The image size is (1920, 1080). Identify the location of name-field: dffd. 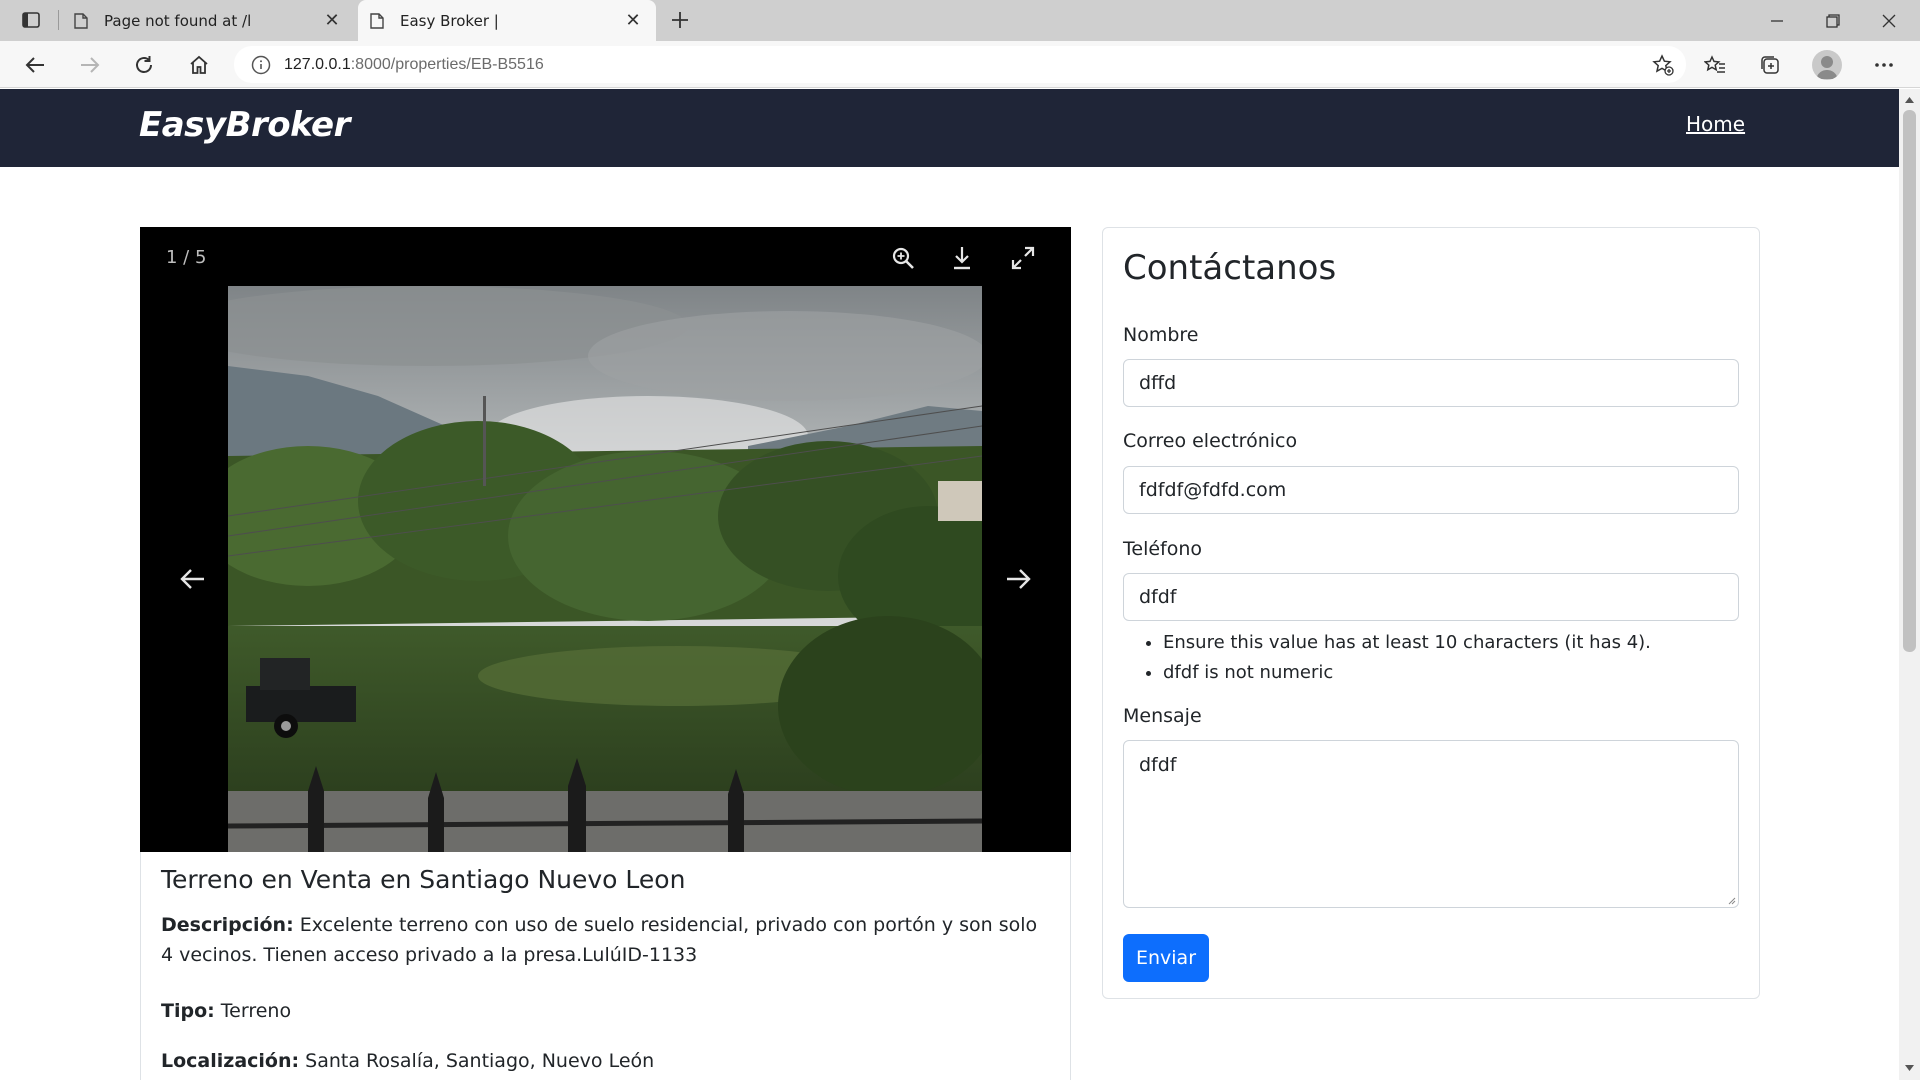
(1431, 383).